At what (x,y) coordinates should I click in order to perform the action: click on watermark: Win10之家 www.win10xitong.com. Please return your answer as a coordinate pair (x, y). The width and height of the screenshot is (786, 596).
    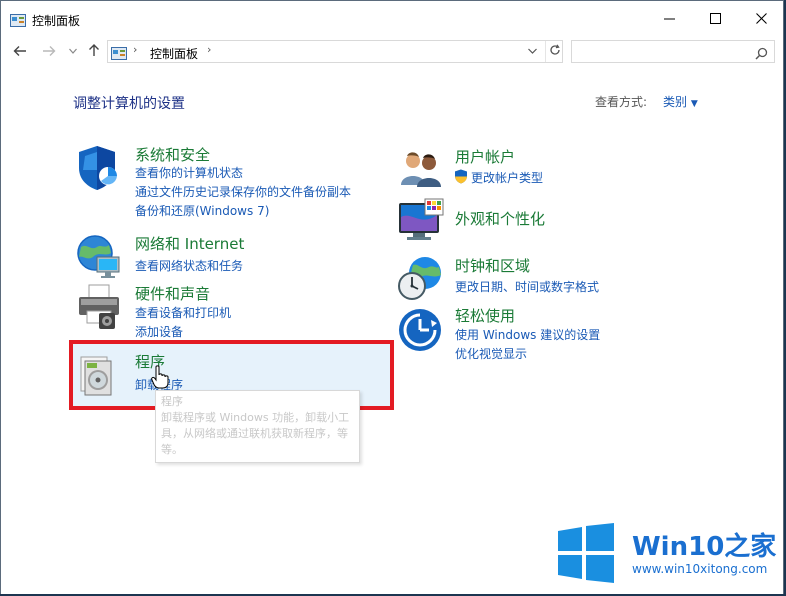
    Looking at the image, I should click on (669, 555).